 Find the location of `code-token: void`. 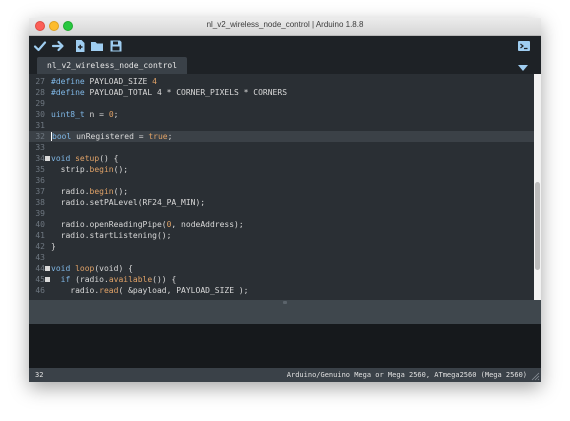

code-token: void is located at coordinates (61, 158).